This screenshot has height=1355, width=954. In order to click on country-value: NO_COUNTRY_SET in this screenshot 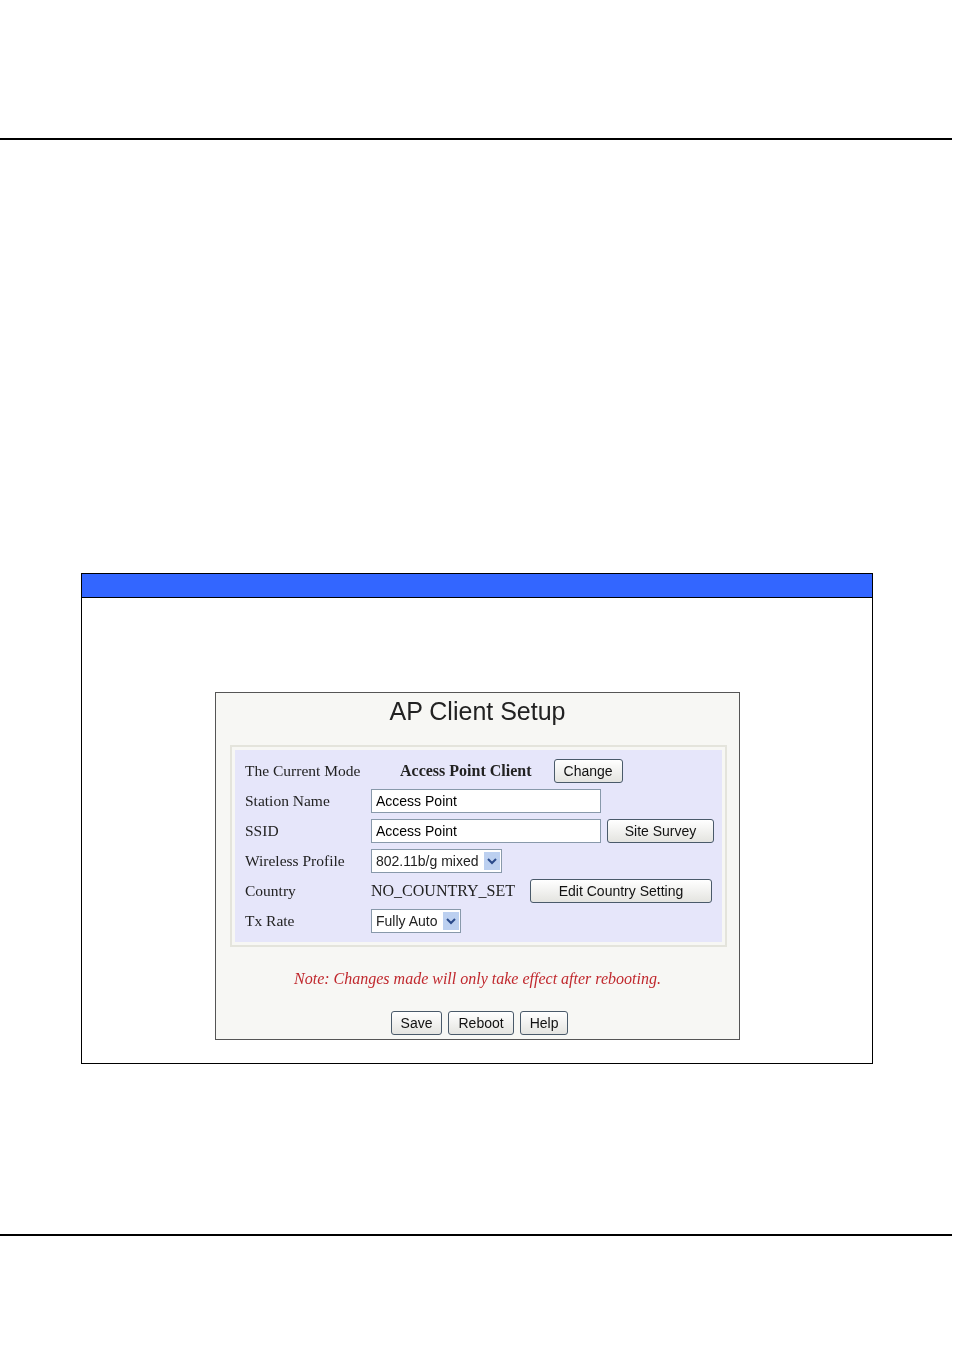, I will do `click(443, 891)`.